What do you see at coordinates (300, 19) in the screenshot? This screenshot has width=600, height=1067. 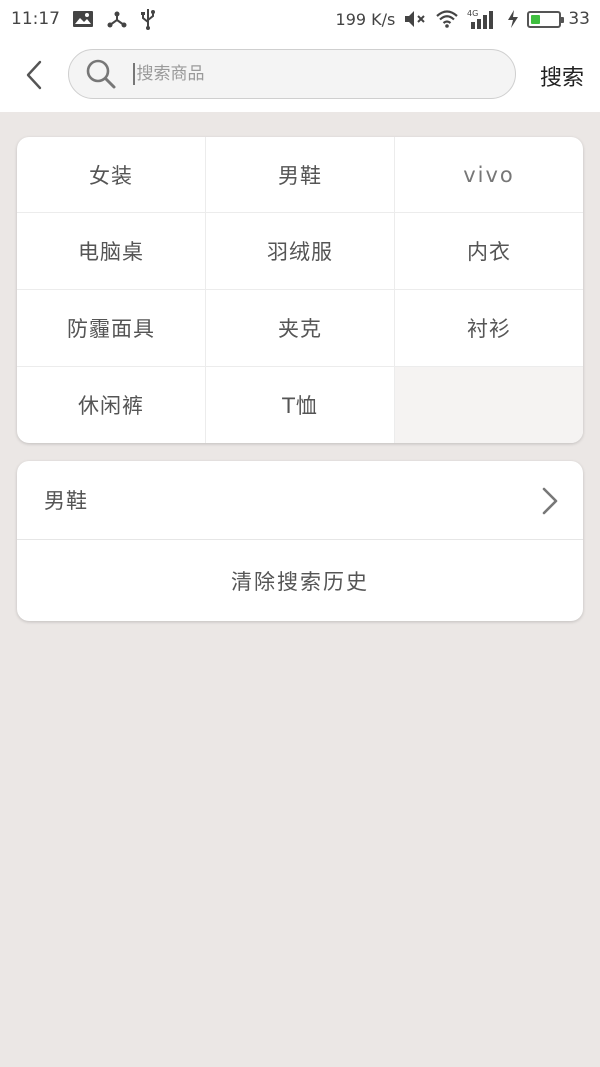 I see `status-bar: 11:17 199 K/s 4G 33` at bounding box center [300, 19].